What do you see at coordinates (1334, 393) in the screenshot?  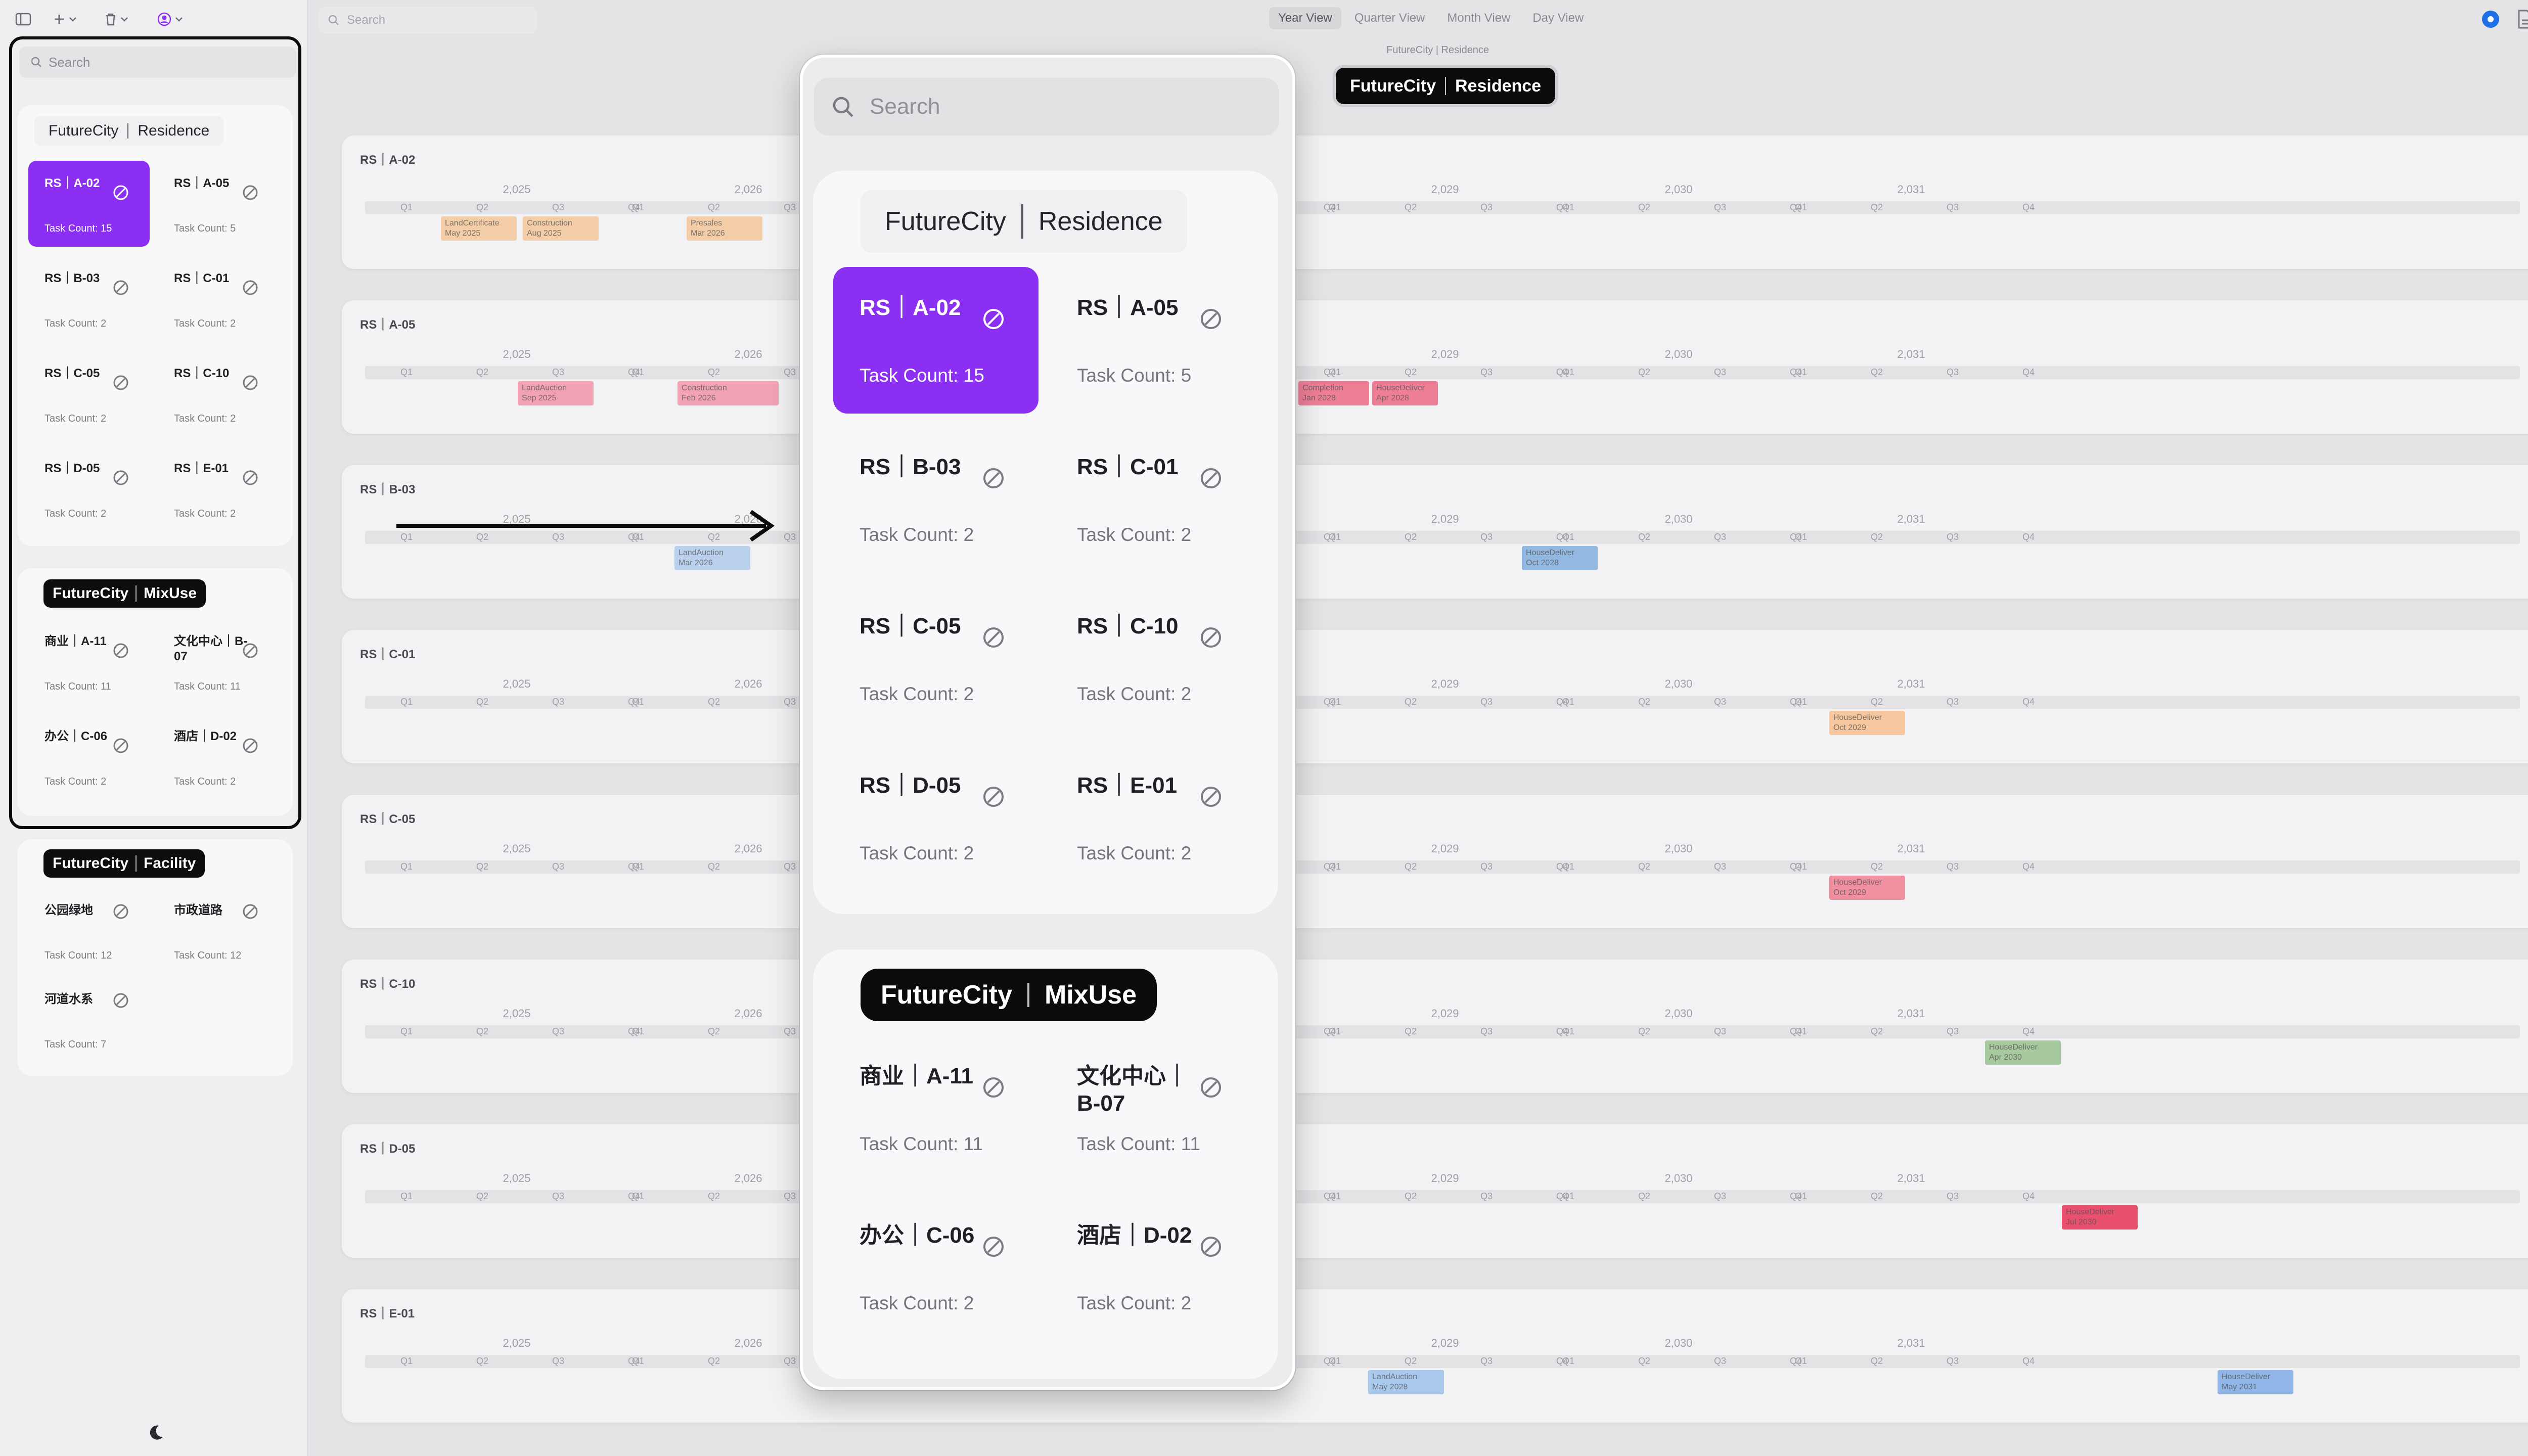 I see `task-bar: Completion Jan 2028` at bounding box center [1334, 393].